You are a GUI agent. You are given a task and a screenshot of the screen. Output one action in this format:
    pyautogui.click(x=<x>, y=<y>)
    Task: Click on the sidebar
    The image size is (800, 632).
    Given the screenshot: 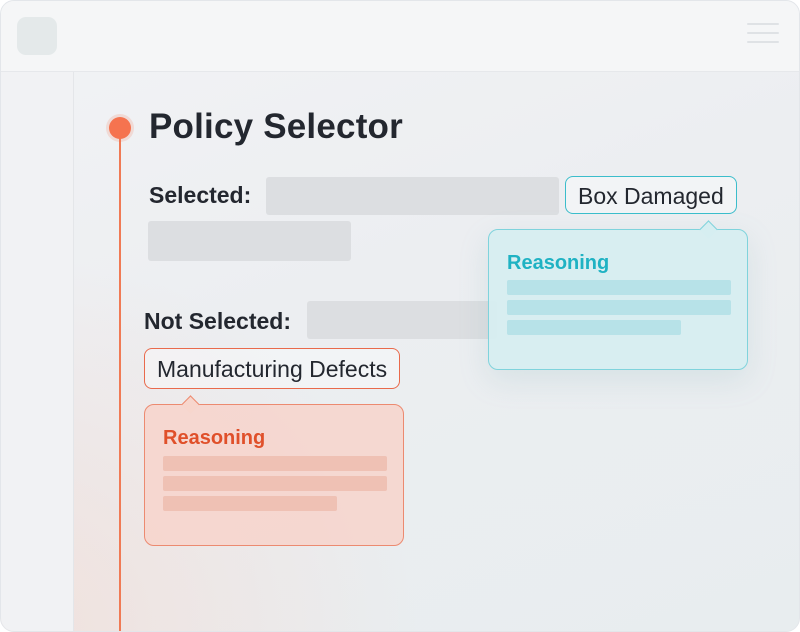 What is the action you would take?
    pyautogui.click(x=37, y=351)
    